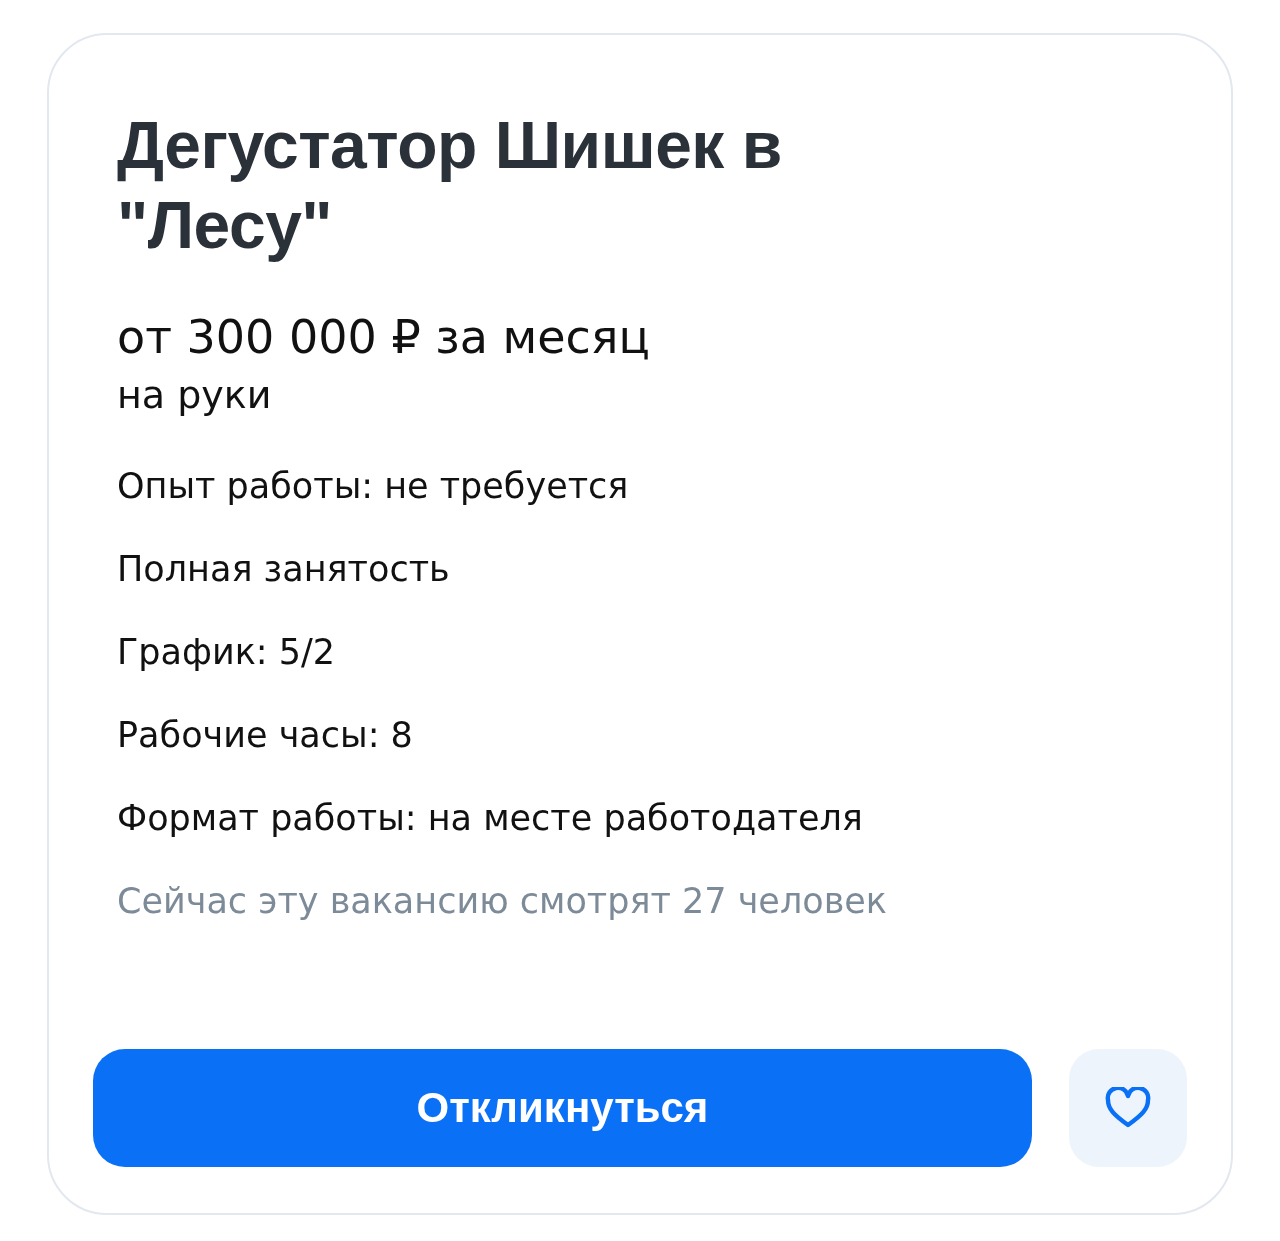 Image resolution: width=1280 pixels, height=1241 pixels. What do you see at coordinates (490, 818) in the screenshot?
I see `detail-text: Формат работы: на месте работодателя` at bounding box center [490, 818].